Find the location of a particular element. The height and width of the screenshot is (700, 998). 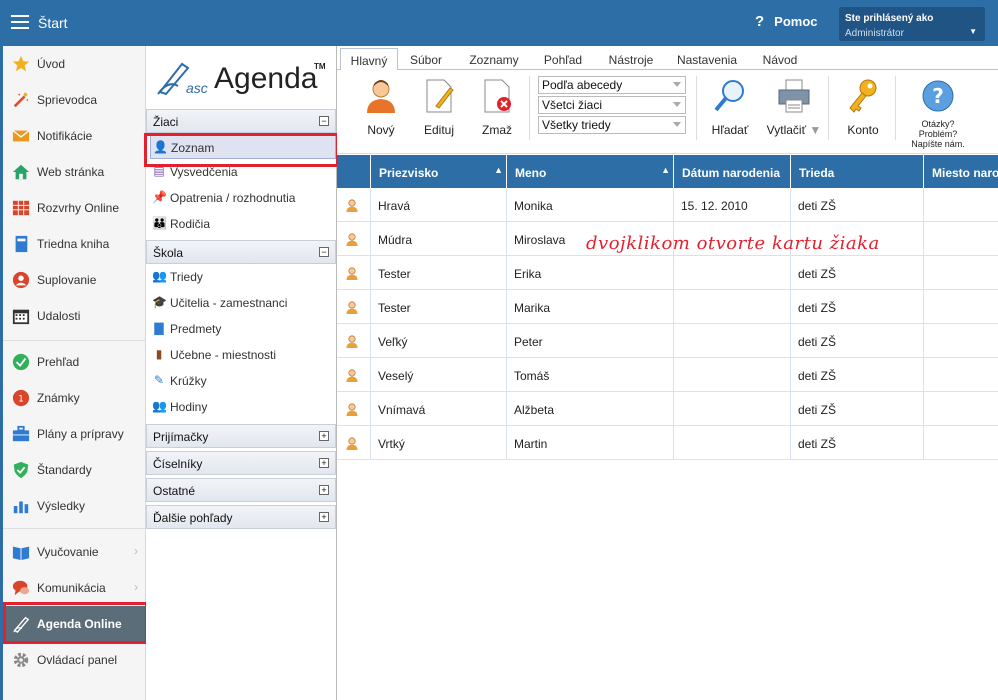

print-button: Vytlačiť ▼ is located at coordinates (794, 110).